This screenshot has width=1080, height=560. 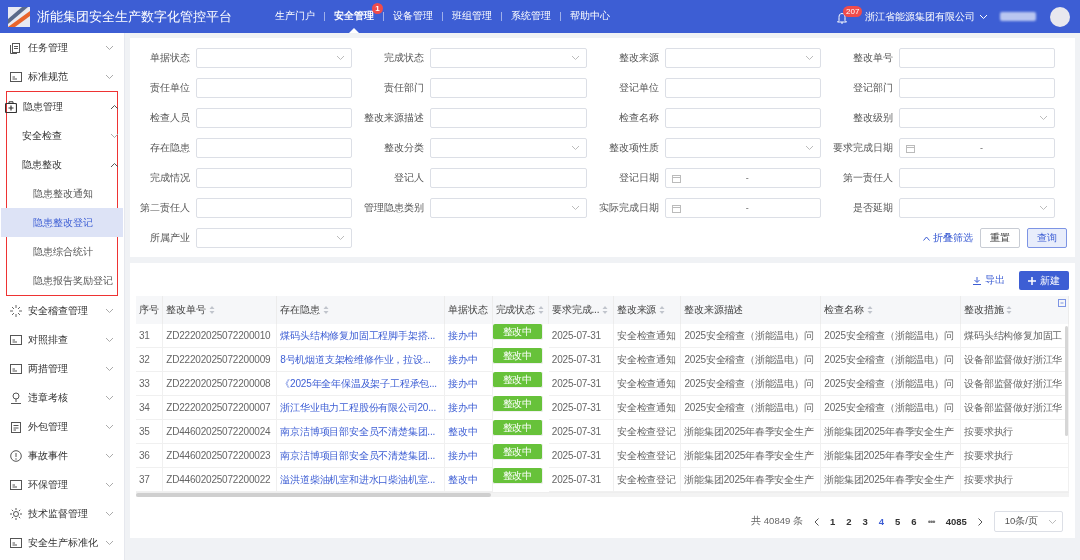 What do you see at coordinates (1066, 381) in the screenshot?
I see `vertical-scrollbar` at bounding box center [1066, 381].